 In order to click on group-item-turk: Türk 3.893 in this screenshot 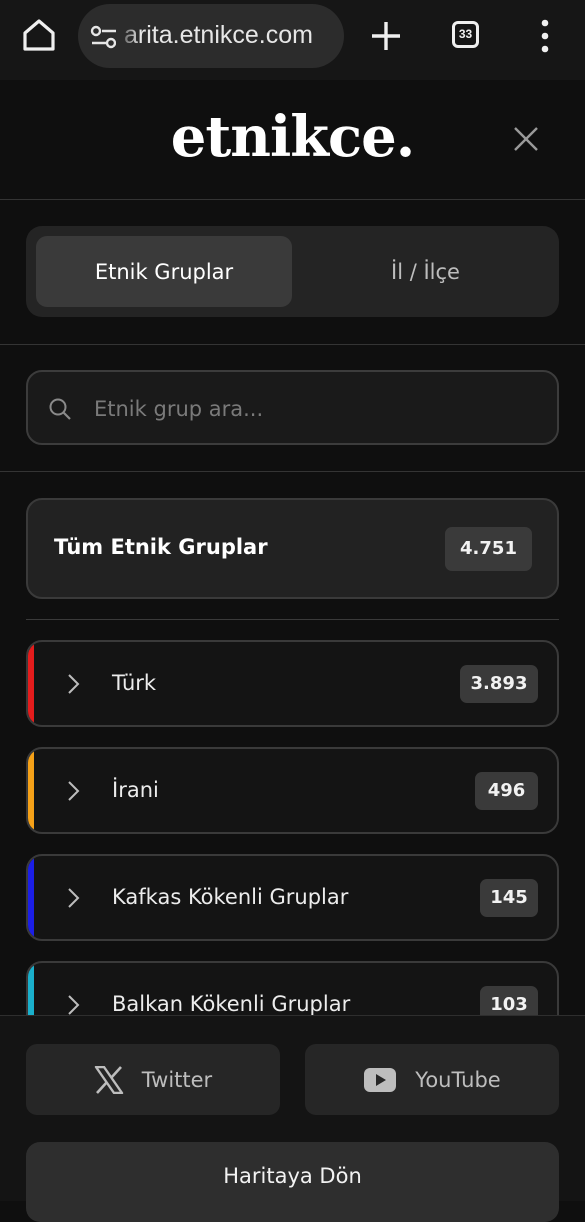, I will do `click(292, 683)`.